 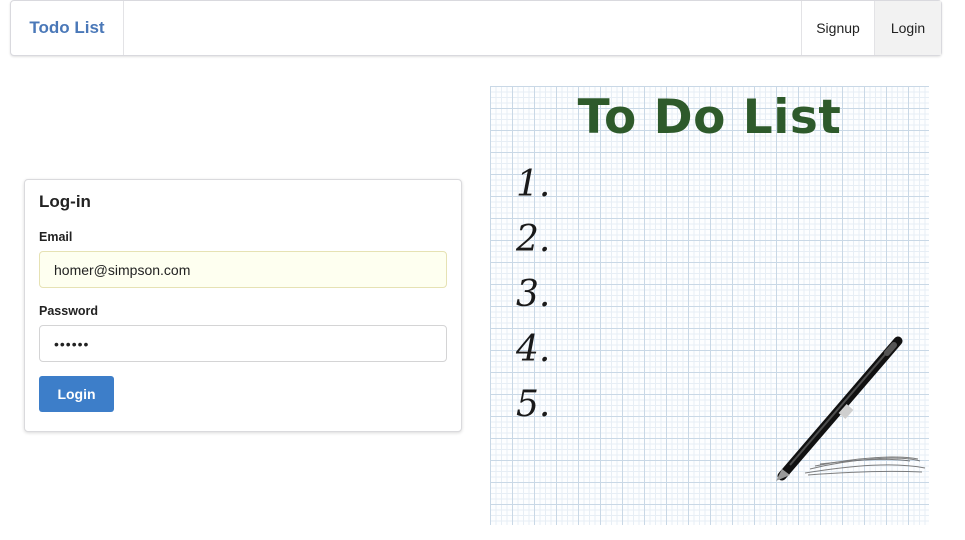 What do you see at coordinates (243, 343) in the screenshot?
I see `password-input` at bounding box center [243, 343].